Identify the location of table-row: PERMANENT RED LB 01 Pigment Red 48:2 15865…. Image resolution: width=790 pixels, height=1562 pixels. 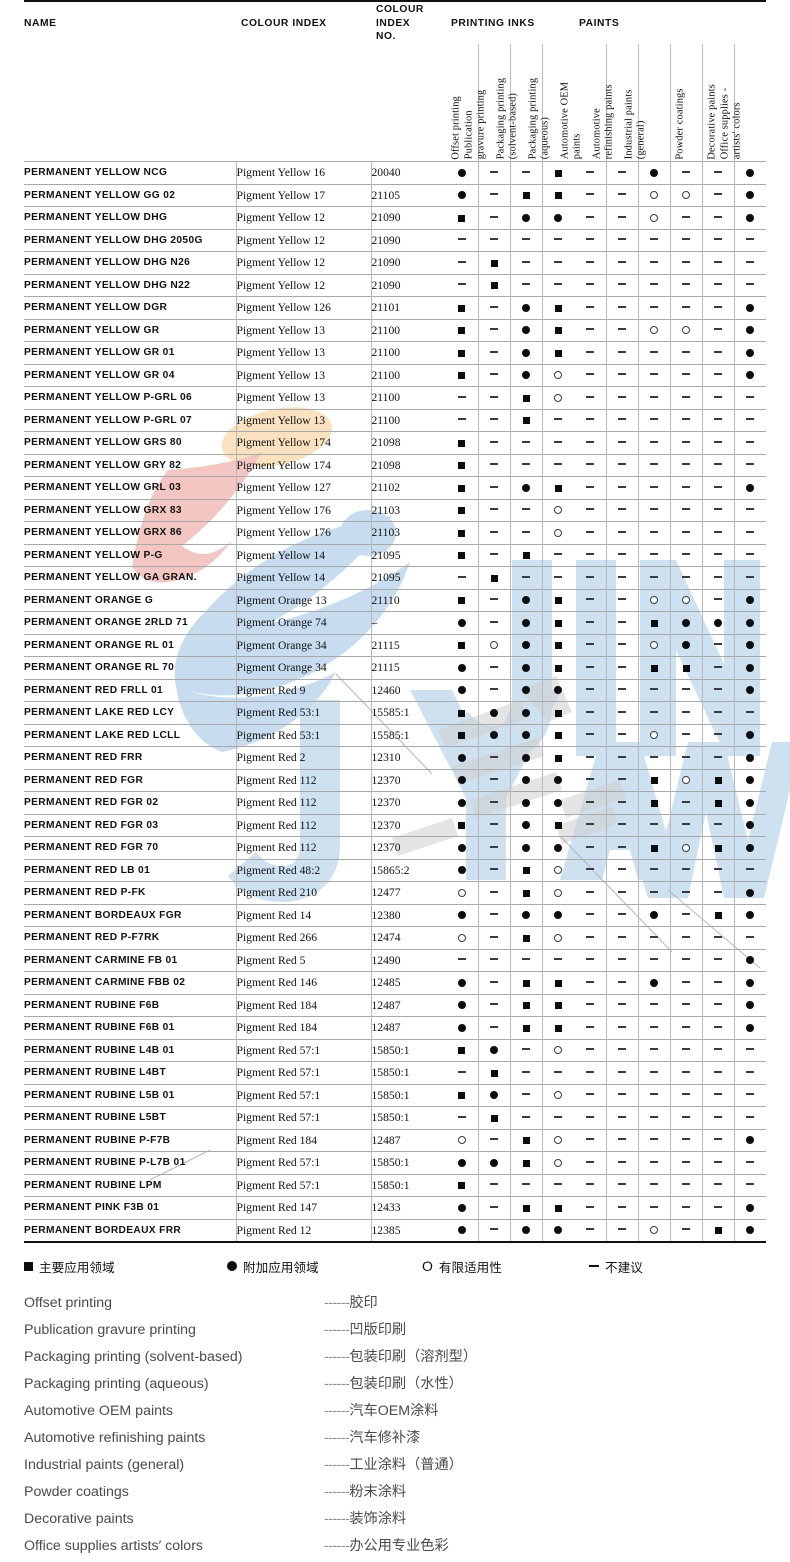
(395, 870).